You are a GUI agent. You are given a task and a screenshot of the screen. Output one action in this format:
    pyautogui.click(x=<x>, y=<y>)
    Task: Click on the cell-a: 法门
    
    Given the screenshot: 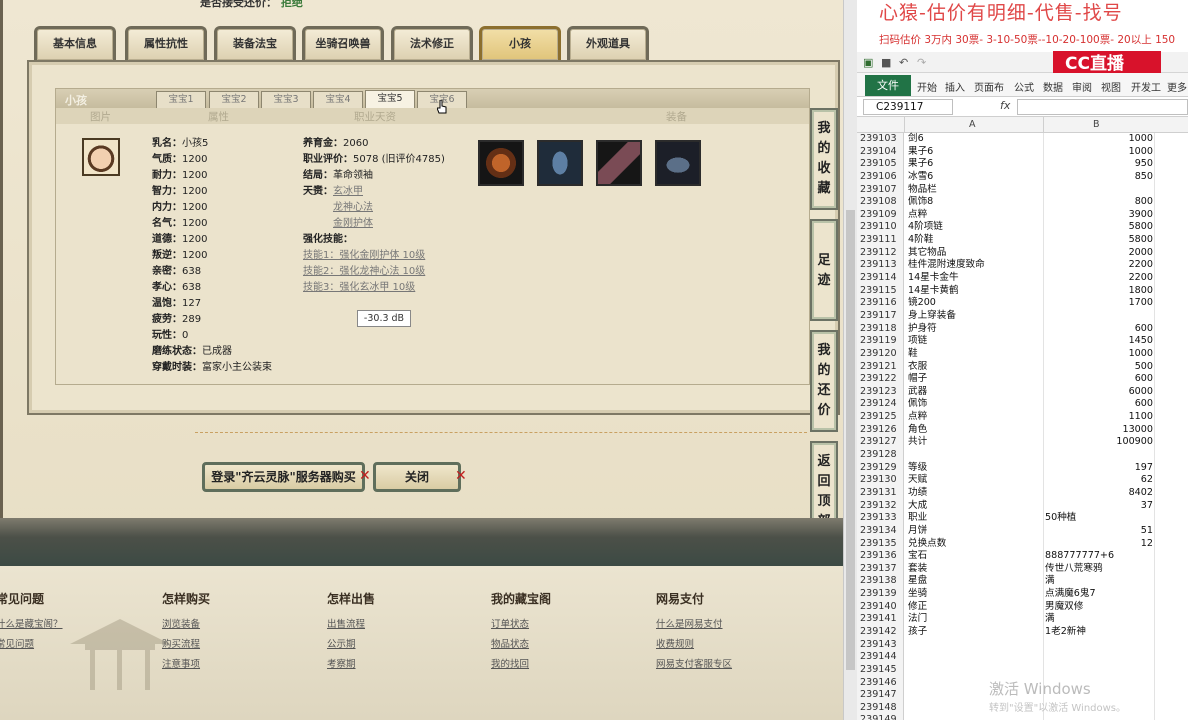 What is the action you would take?
    pyautogui.click(x=917, y=619)
    